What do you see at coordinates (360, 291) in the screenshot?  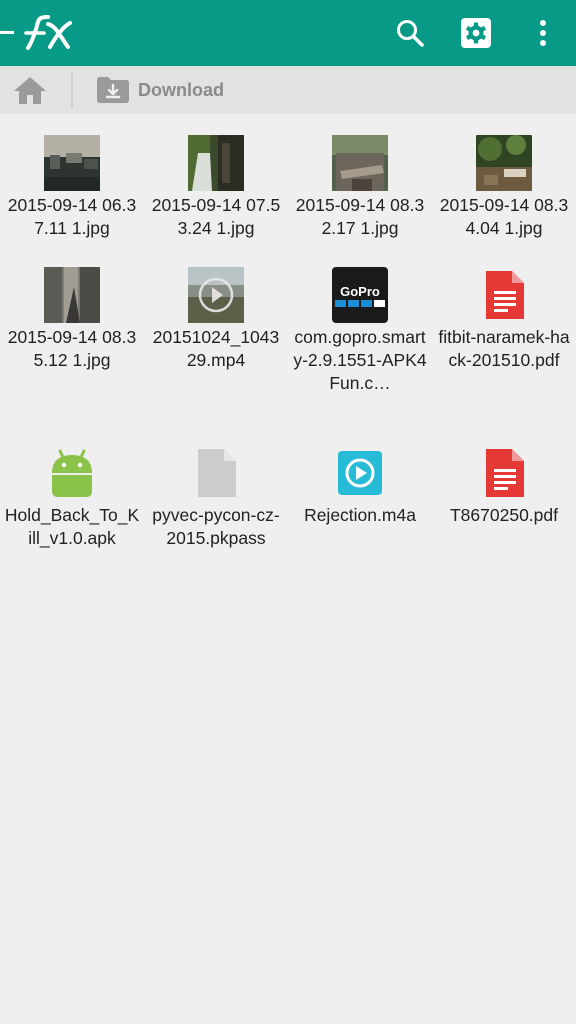 I see `gopro-icon-text: GoPro` at bounding box center [360, 291].